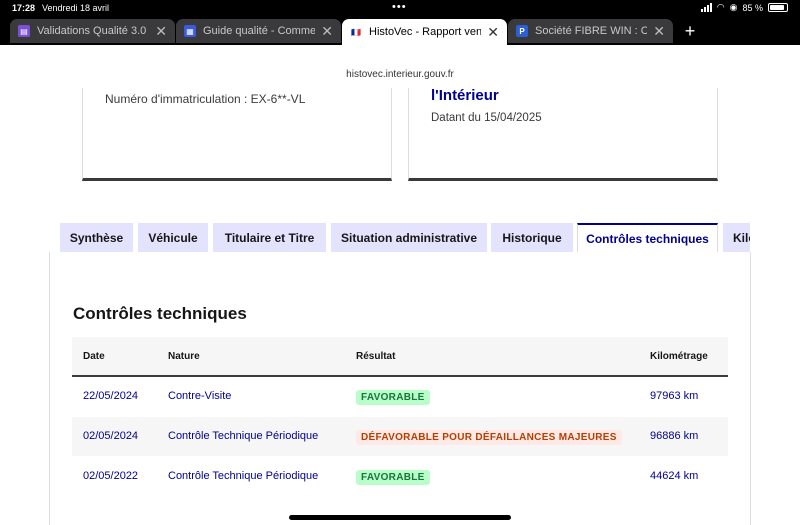  What do you see at coordinates (190, 31) in the screenshot?
I see `tab-favicon-icon: ▦` at bounding box center [190, 31].